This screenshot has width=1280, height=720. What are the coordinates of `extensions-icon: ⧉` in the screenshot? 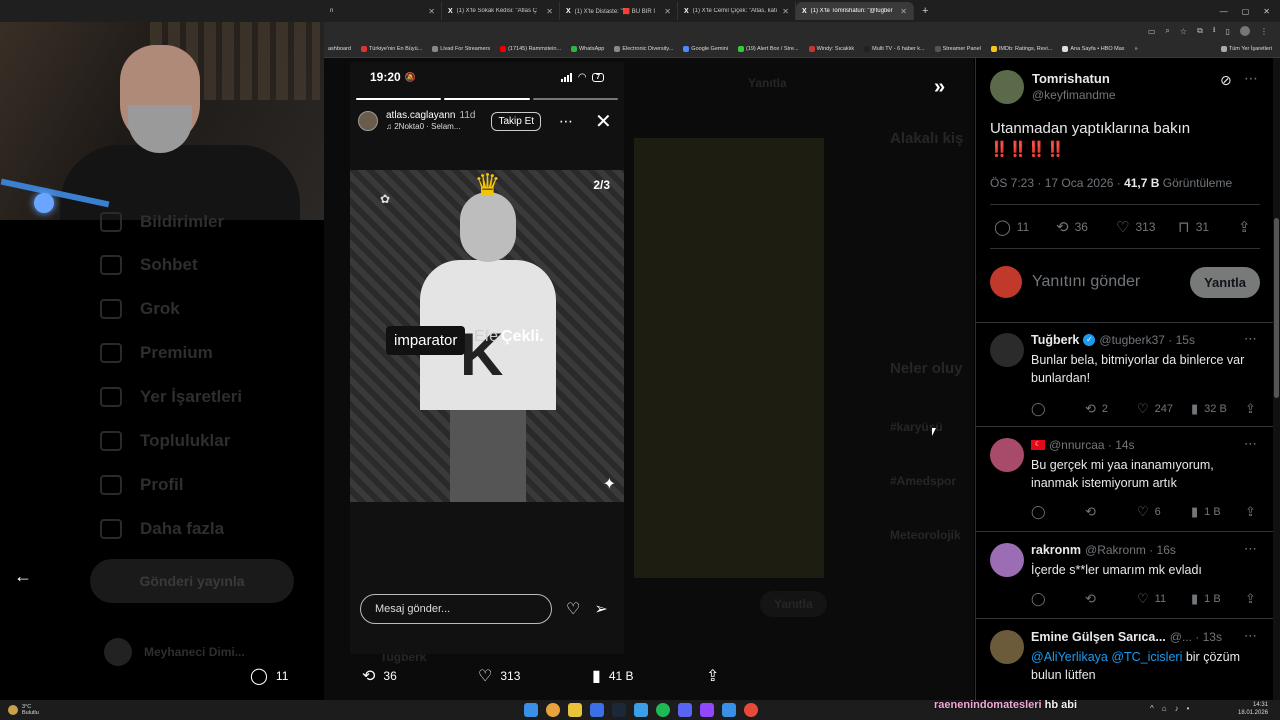 It's located at (1200, 31).